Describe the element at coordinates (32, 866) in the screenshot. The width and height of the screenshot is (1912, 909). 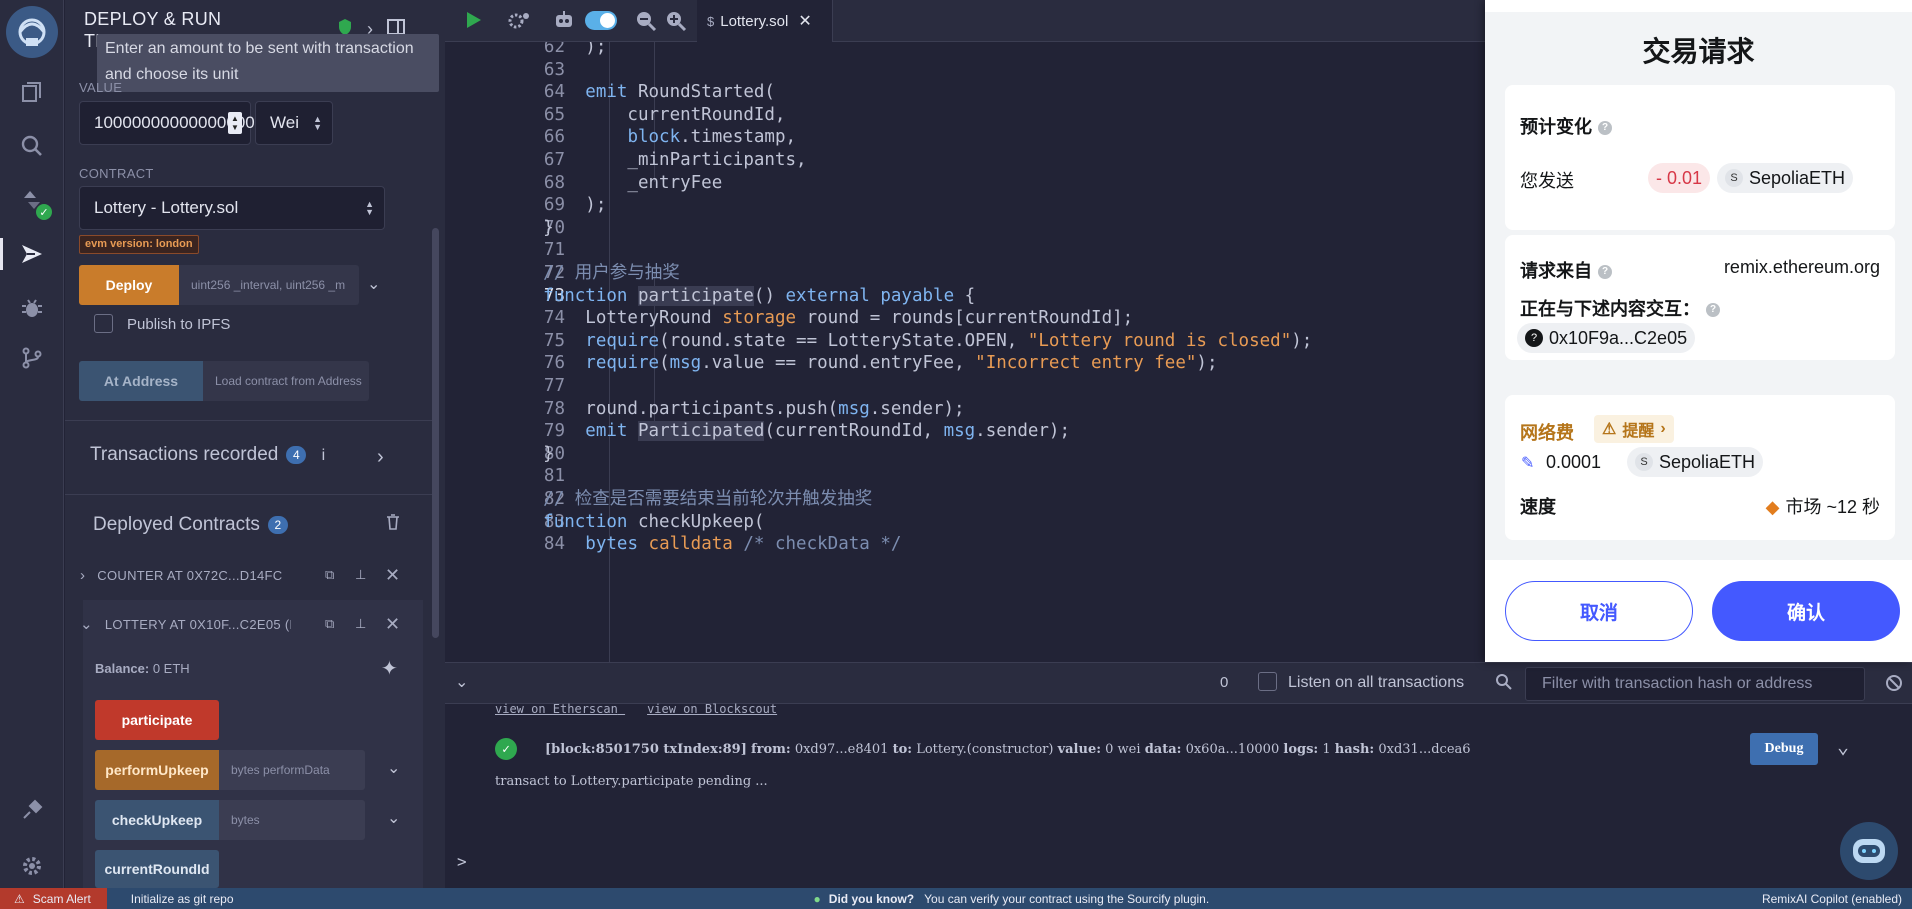
I see `settings-gear-icon` at that location.